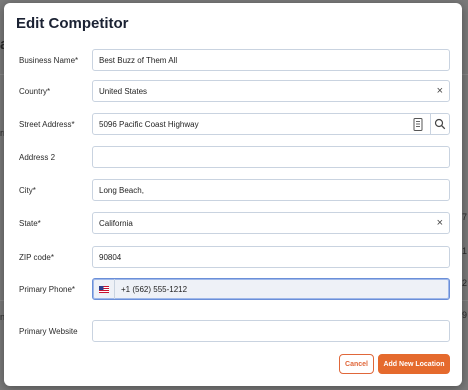 The height and width of the screenshot is (390, 468). I want to click on zip-input: 90804, so click(271, 257).